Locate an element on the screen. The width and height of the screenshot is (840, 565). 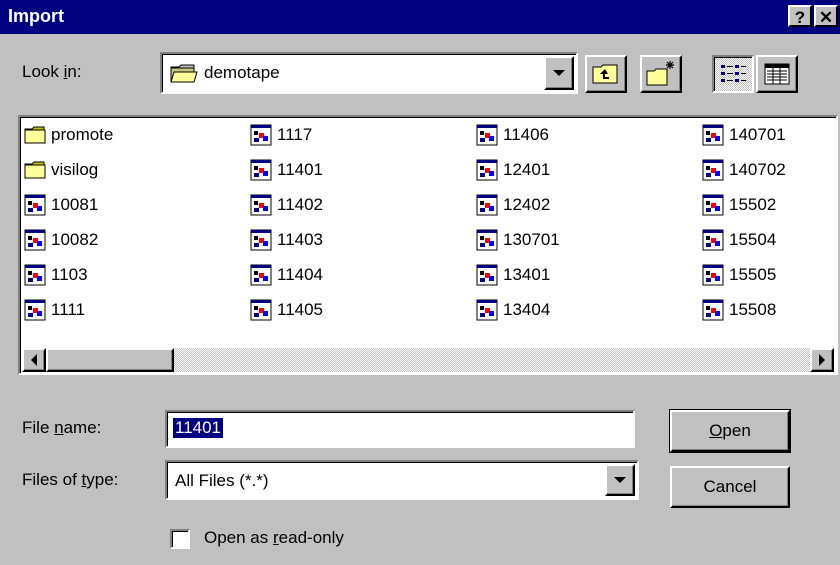
arrow-left-icon is located at coordinates (34, 360).